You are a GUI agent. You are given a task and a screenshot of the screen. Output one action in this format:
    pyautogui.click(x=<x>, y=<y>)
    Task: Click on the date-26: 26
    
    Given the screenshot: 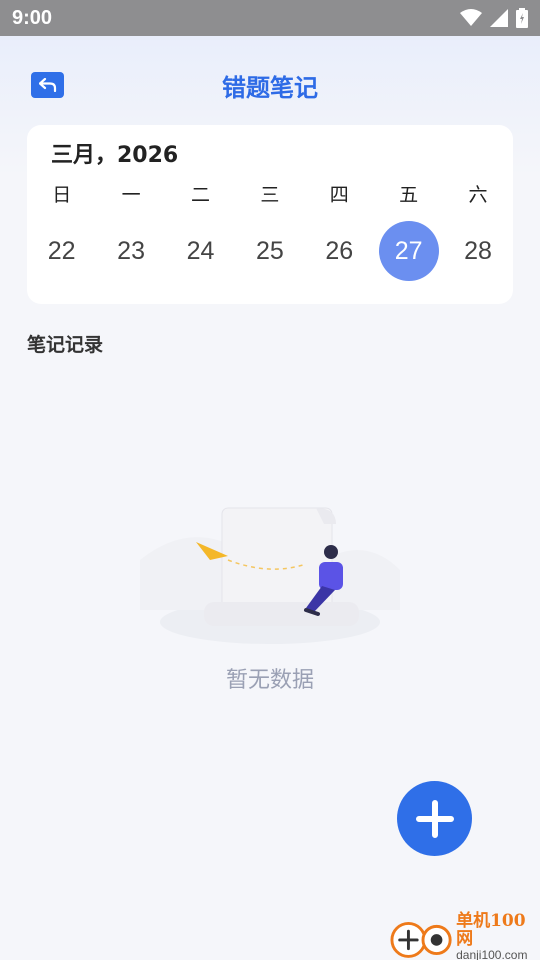 What is the action you would take?
    pyautogui.click(x=339, y=251)
    